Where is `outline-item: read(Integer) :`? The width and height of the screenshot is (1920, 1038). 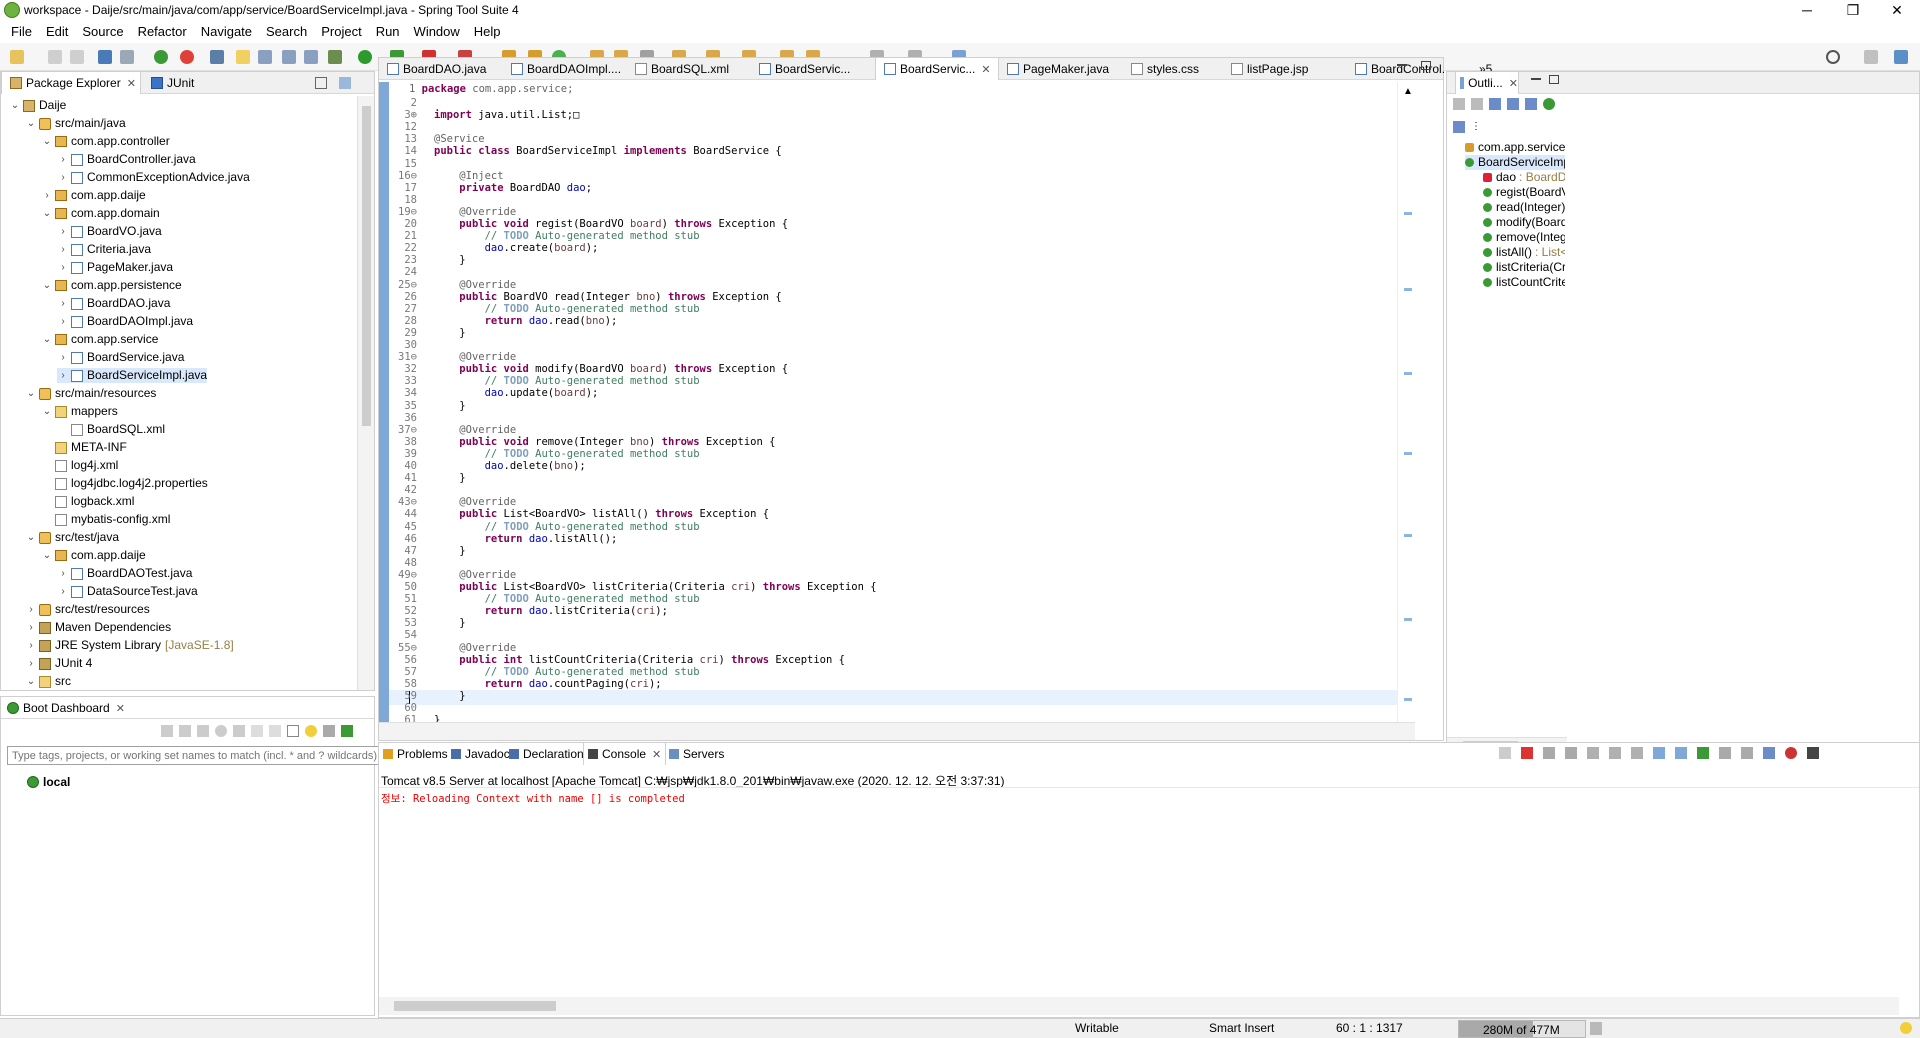
outline-item: read(Integer) : is located at coordinates (1524, 207).